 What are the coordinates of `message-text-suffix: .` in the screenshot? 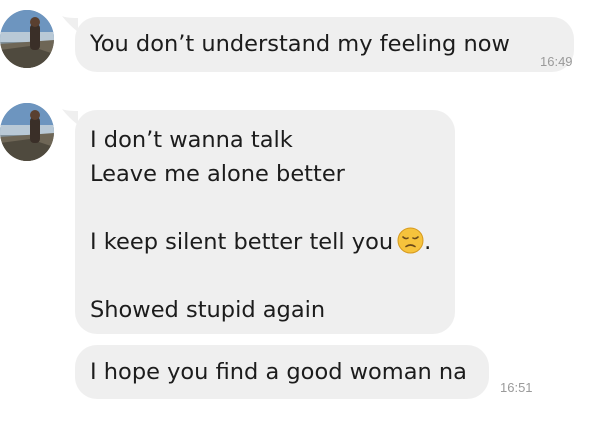 It's located at (428, 242).